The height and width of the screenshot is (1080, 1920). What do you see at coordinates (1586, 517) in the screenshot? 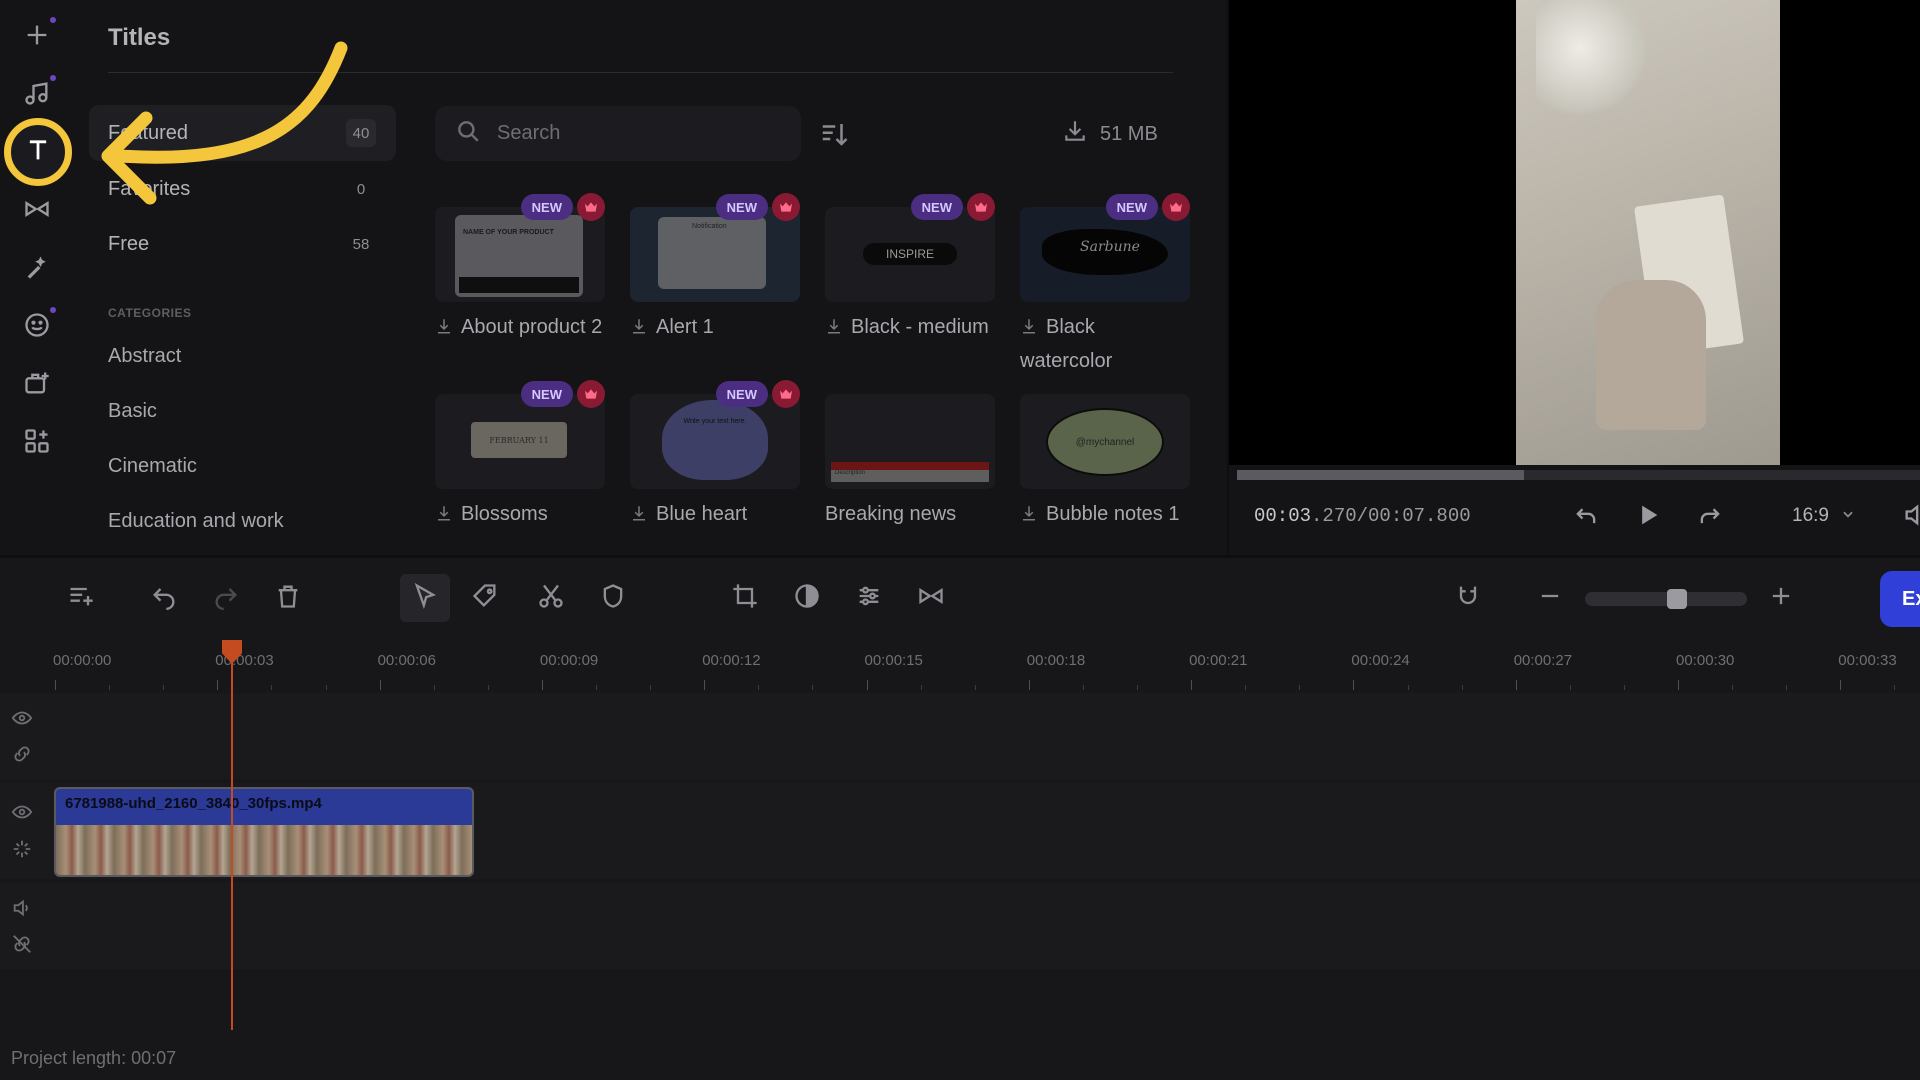
I see `rewind-button` at bounding box center [1586, 517].